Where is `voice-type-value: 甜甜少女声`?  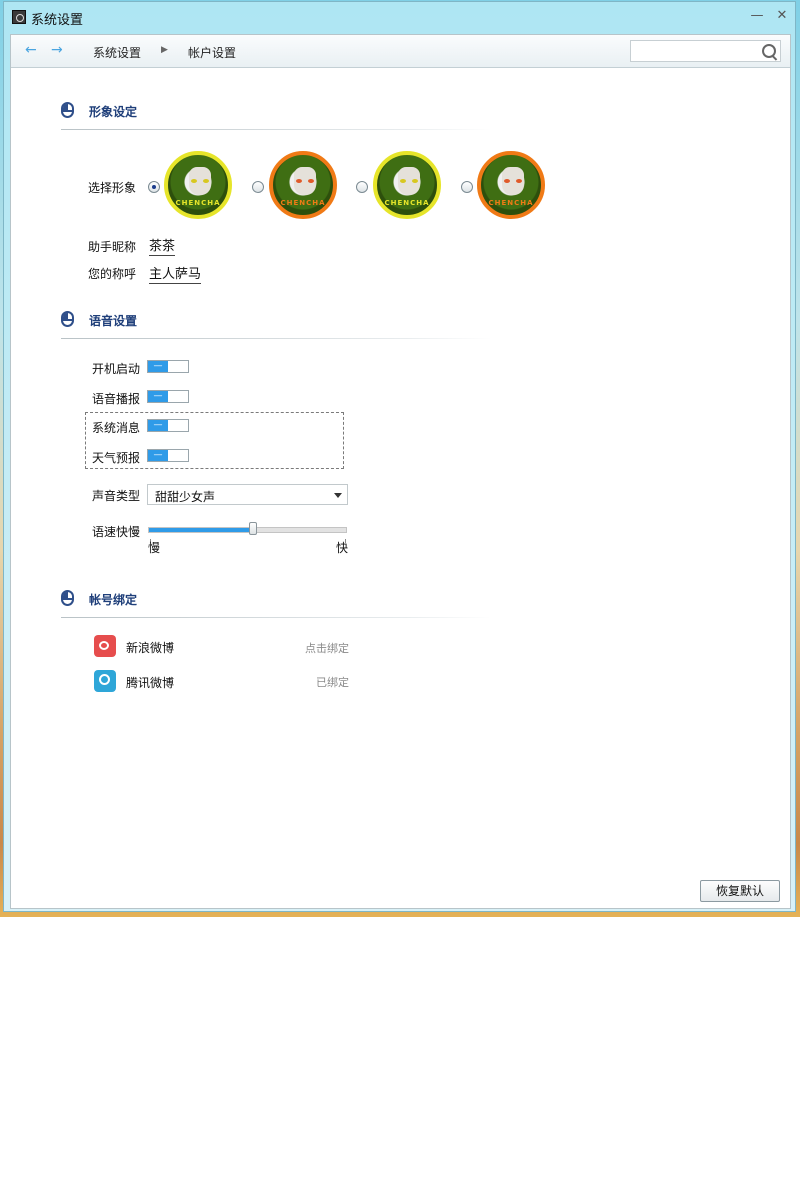
voice-type-value: 甜甜少女声 is located at coordinates (185, 497).